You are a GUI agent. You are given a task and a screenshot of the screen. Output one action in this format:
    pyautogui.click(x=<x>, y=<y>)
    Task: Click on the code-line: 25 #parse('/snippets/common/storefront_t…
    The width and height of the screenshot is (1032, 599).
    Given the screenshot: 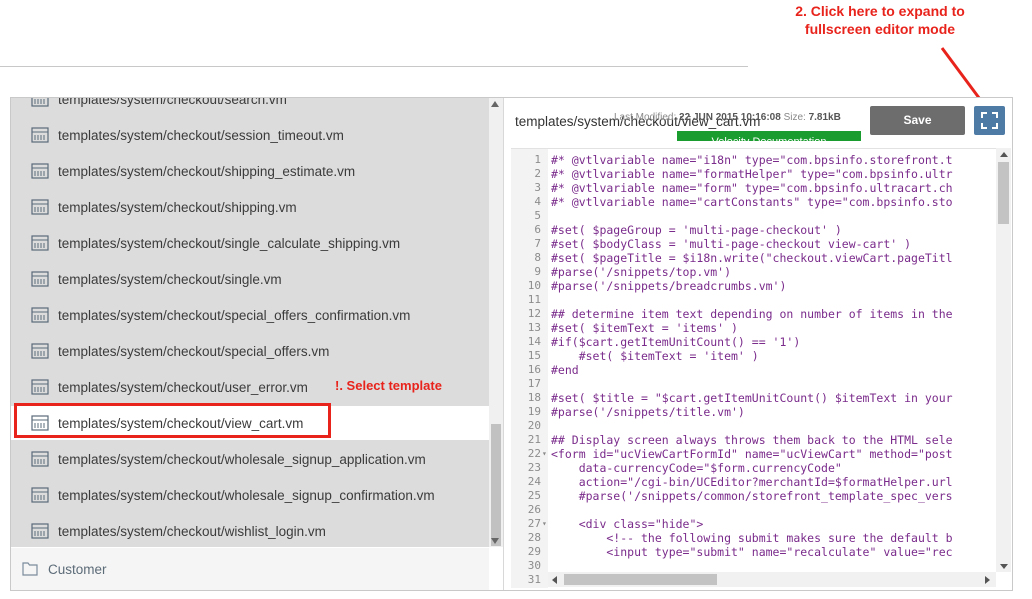 What is the action you would take?
    pyautogui.click(x=753, y=496)
    